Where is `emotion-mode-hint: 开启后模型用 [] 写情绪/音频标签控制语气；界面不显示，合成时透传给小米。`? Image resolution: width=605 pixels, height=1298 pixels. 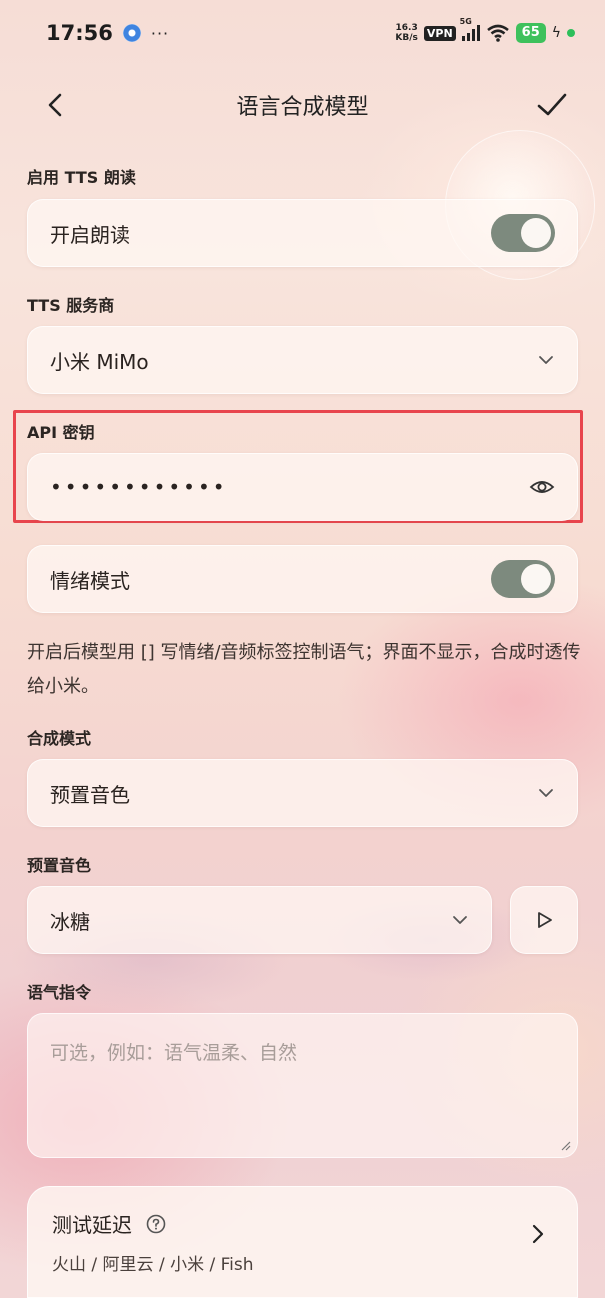 emotion-mode-hint: 开启后模型用 [] 写情绪/音频标签控制语气；界面不显示，合成时透传给小米。 is located at coordinates (304, 669).